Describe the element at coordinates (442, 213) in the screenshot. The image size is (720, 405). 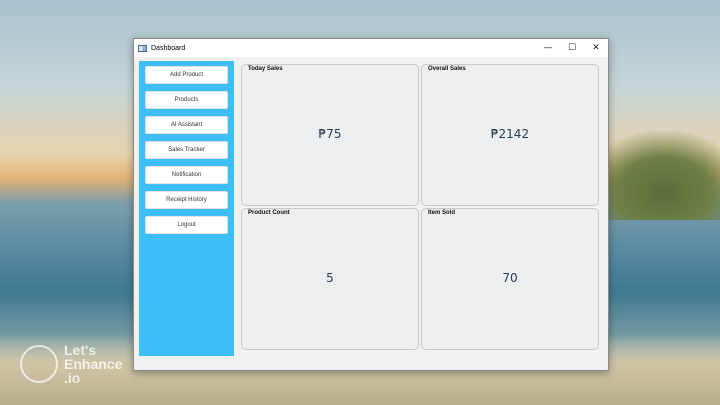
I see `card-title: Item Sold` at that location.